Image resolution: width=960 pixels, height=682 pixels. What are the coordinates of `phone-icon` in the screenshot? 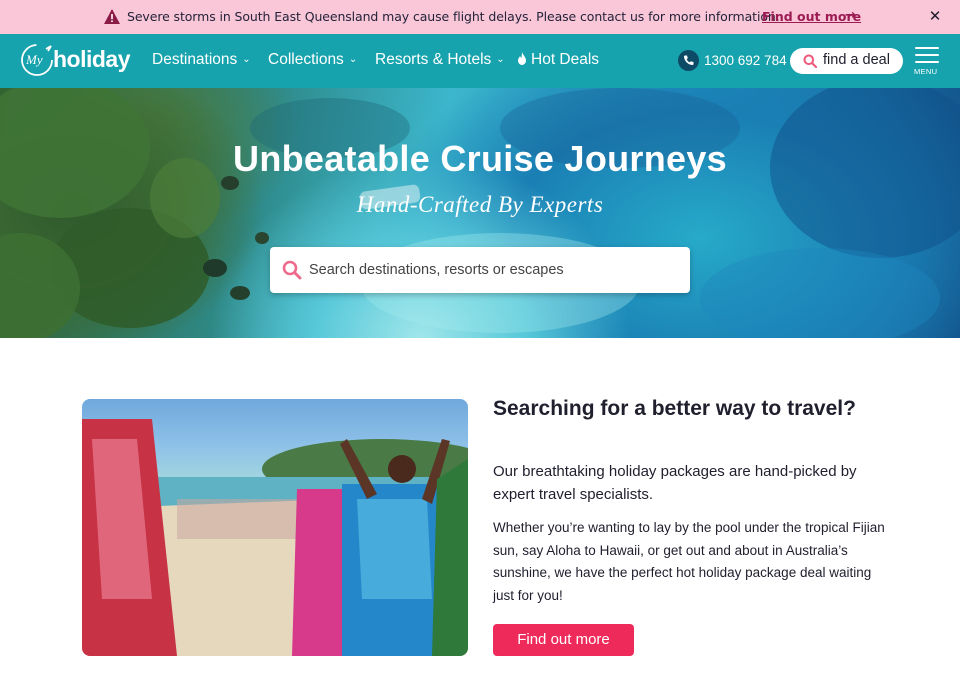 It's located at (688, 60).